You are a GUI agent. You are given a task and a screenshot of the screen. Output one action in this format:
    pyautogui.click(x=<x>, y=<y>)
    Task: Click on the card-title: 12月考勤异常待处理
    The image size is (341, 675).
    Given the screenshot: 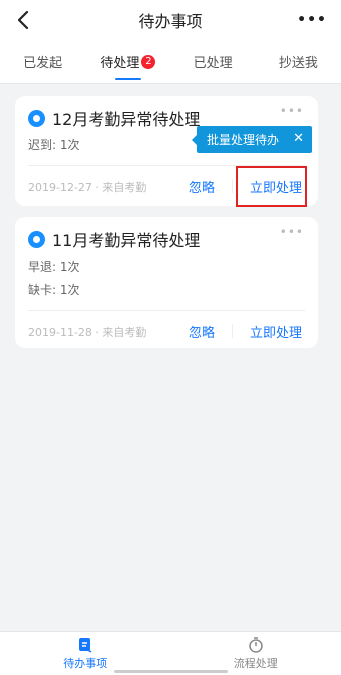 What is the action you would take?
    pyautogui.click(x=126, y=119)
    